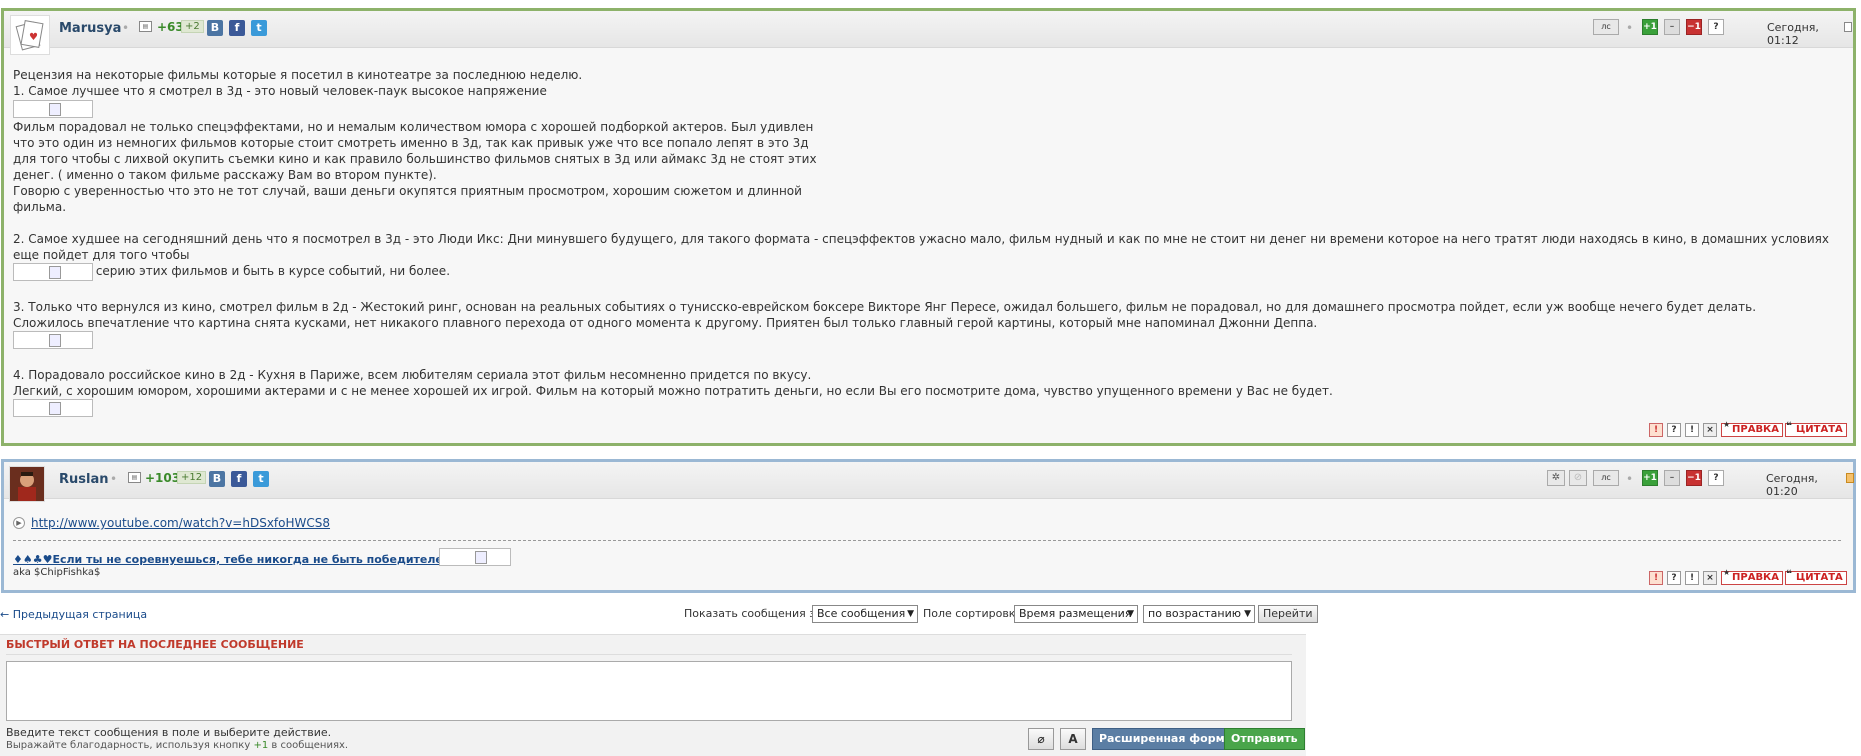  What do you see at coordinates (90, 28) in the screenshot?
I see `author-name: Marusya` at bounding box center [90, 28].